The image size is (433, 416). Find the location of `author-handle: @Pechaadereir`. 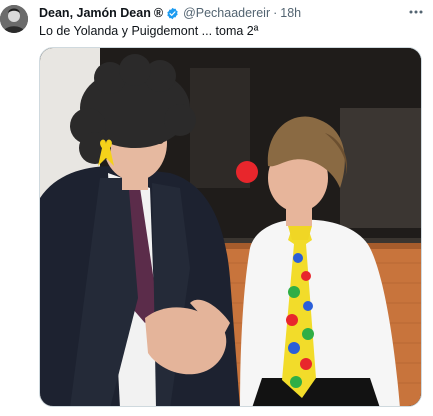

author-handle: @Pechaadereir is located at coordinates (226, 13).